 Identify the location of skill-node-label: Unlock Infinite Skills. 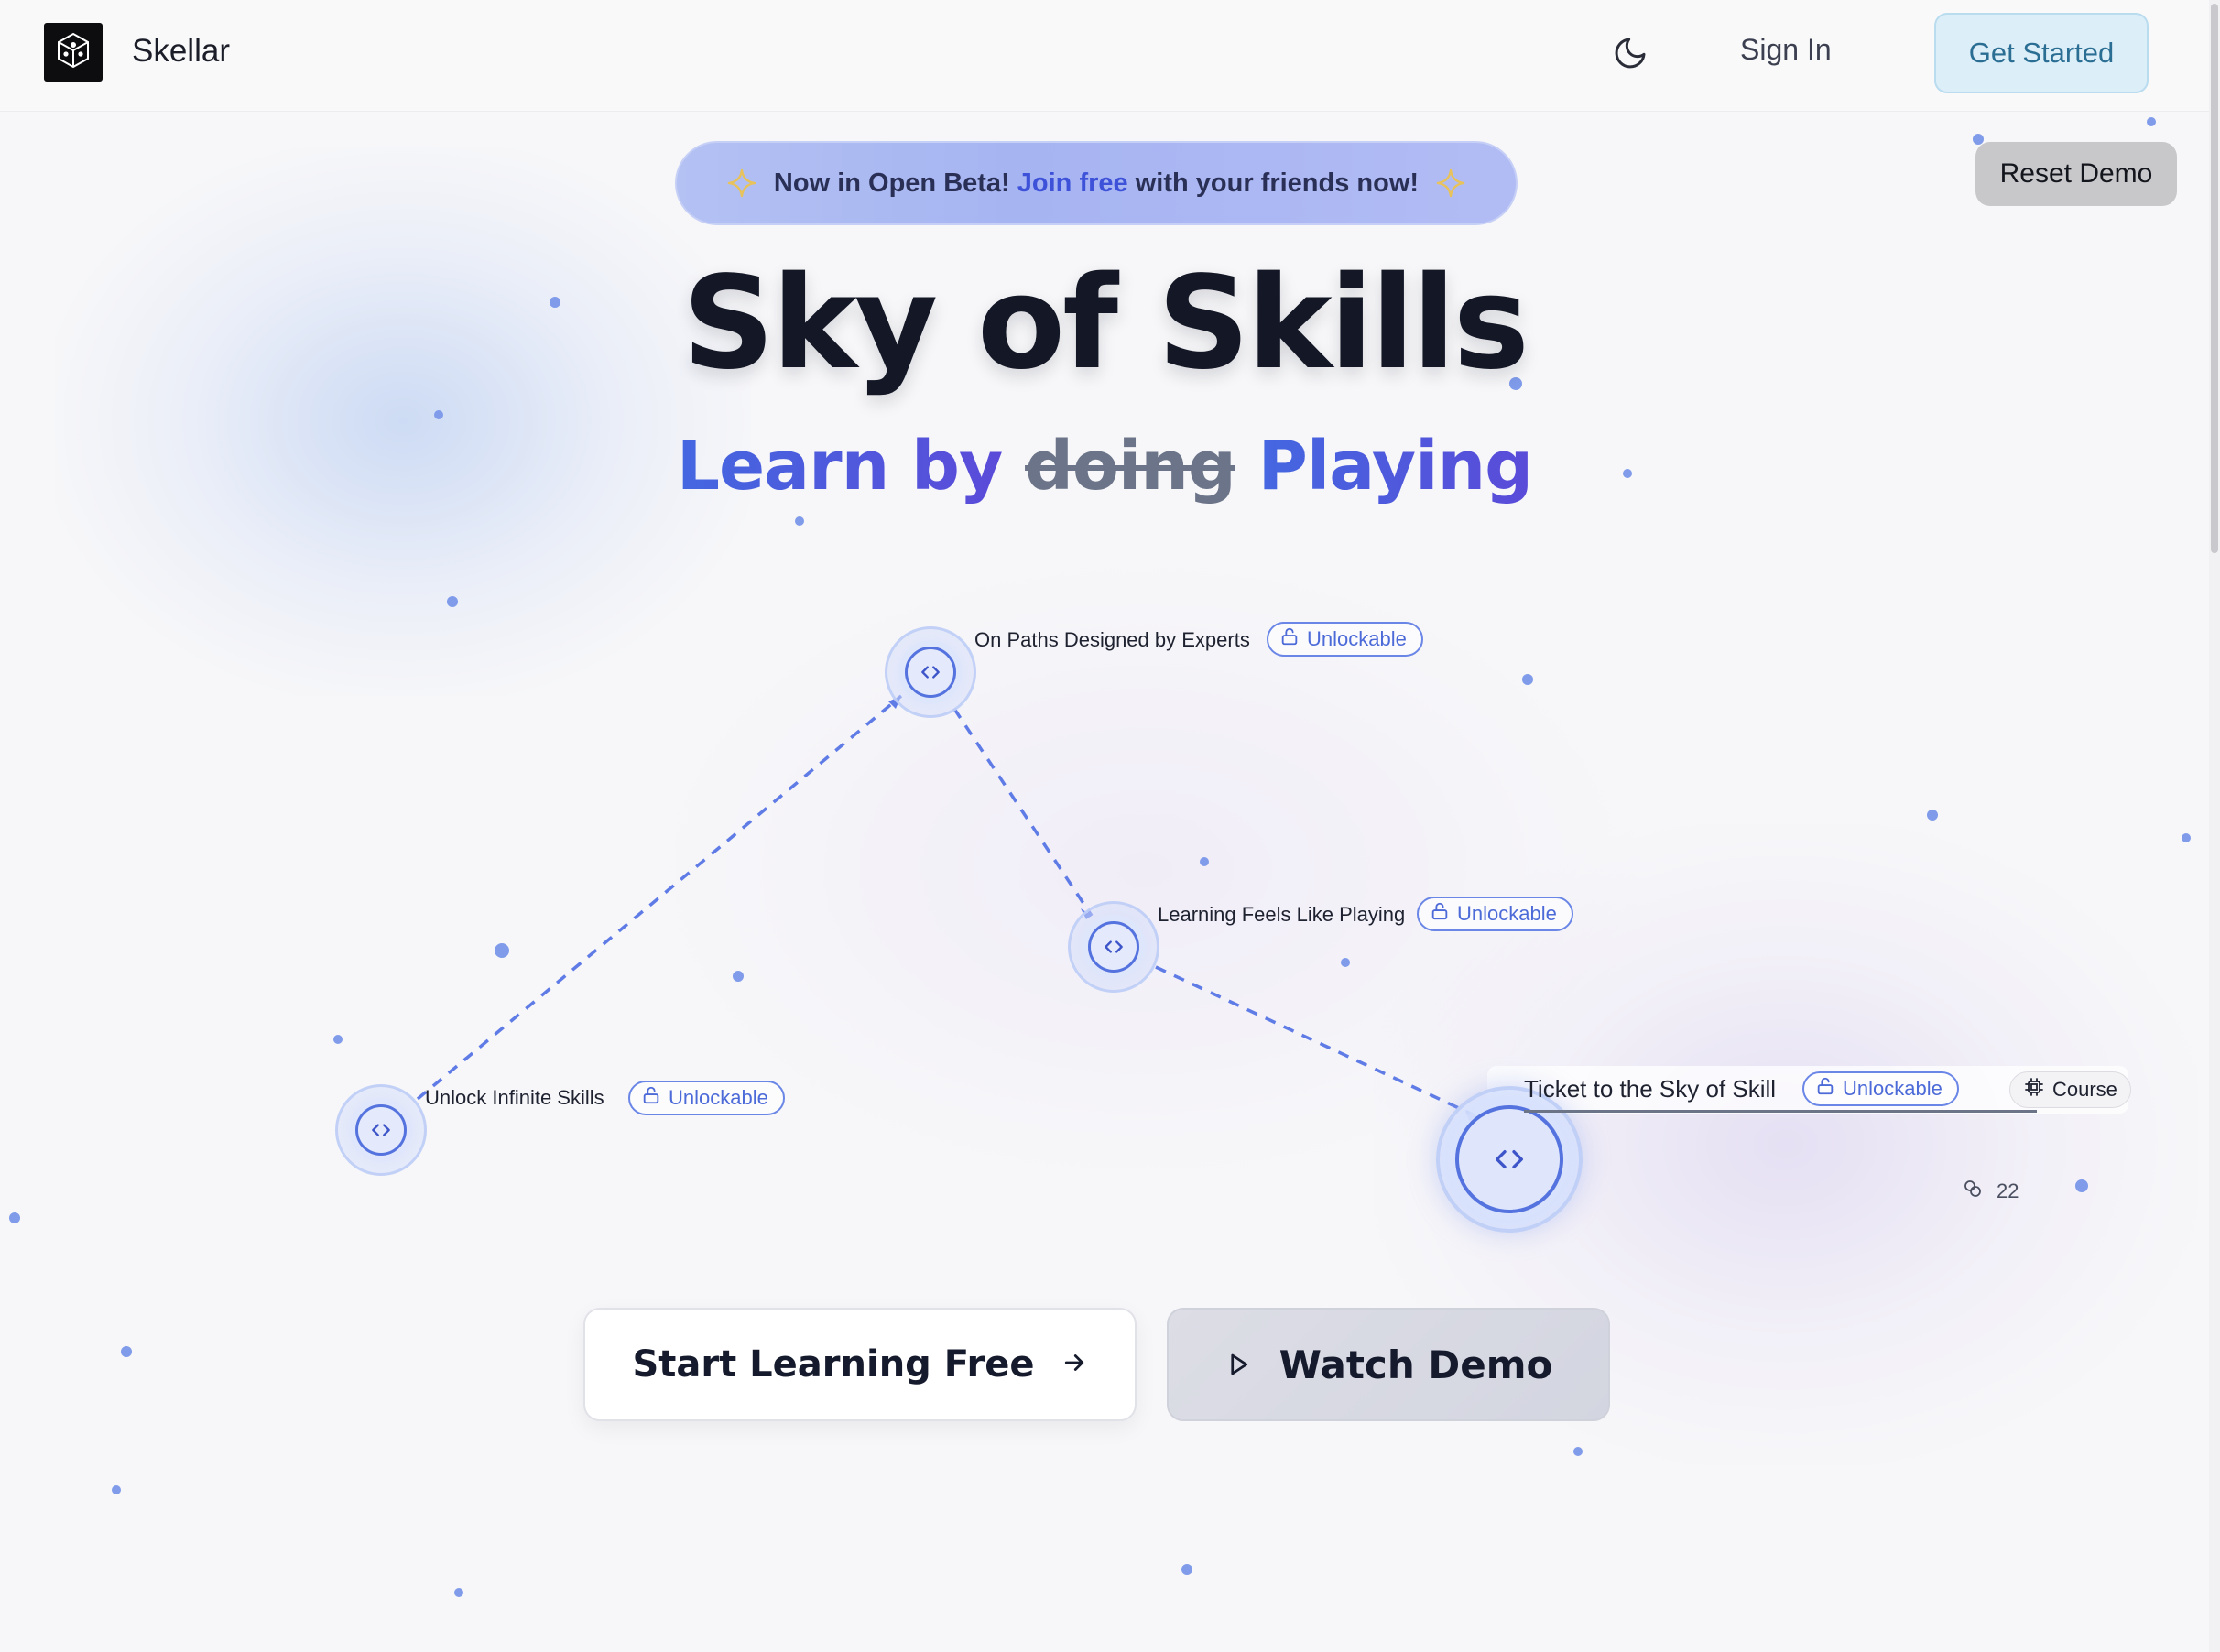
(514, 1098).